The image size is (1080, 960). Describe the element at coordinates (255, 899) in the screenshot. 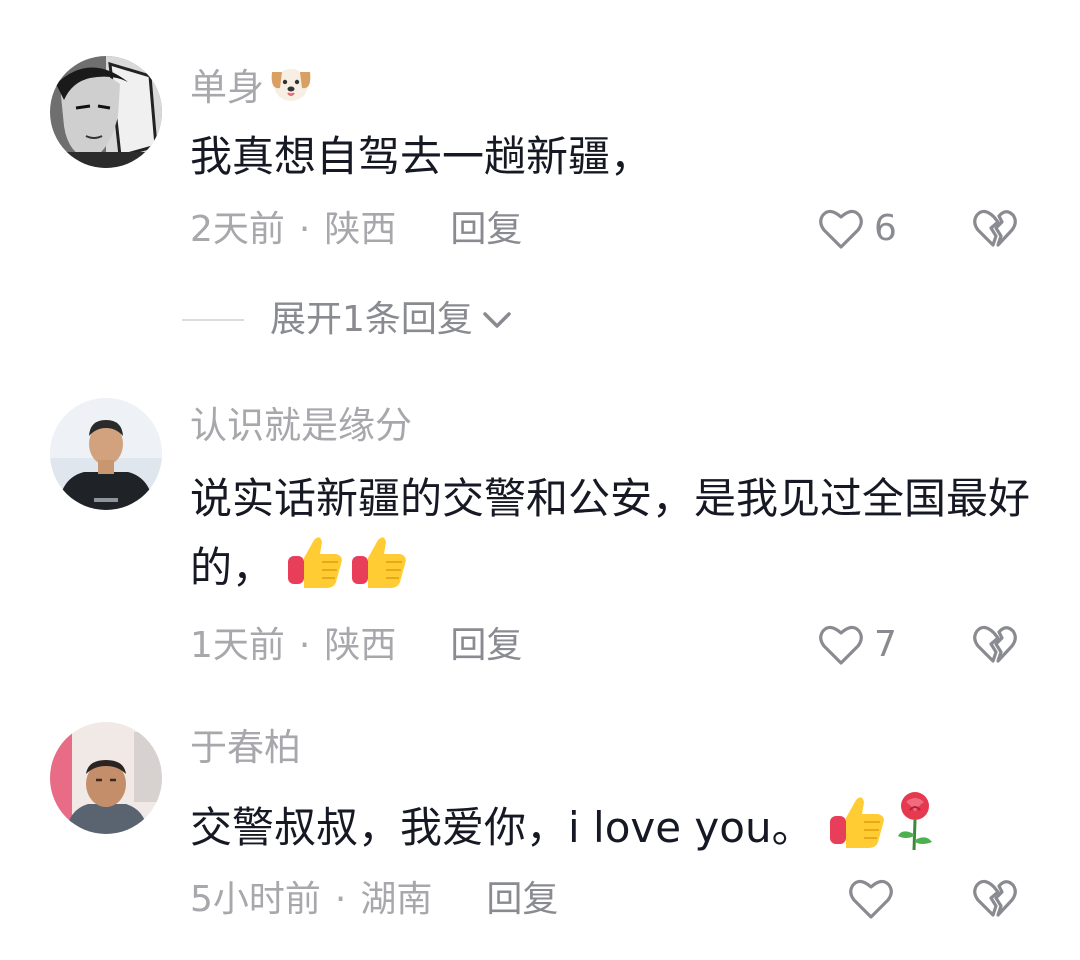

I see `comment-time: 5小时前` at that location.